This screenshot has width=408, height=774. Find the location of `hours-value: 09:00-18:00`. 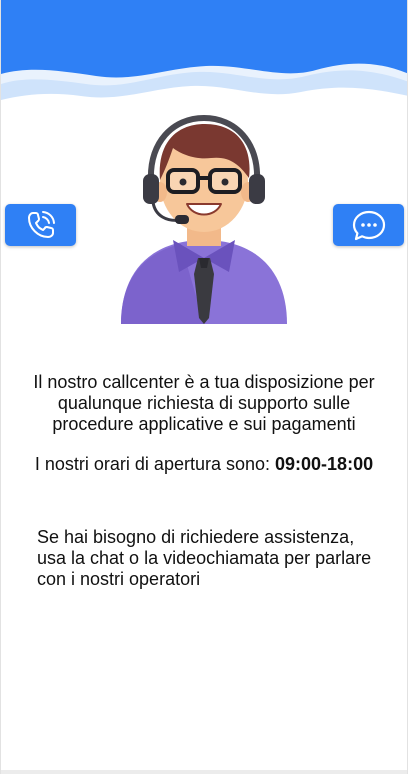

hours-value: 09:00-18:00 is located at coordinates (324, 464).